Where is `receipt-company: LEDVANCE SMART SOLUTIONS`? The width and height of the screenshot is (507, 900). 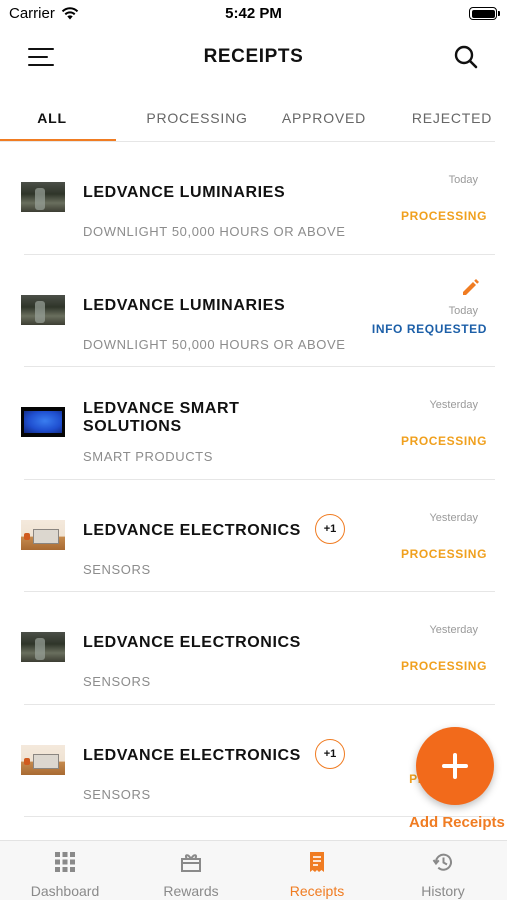 receipt-company: LEDVANCE SMART SOLUTIONS is located at coordinates (161, 418).